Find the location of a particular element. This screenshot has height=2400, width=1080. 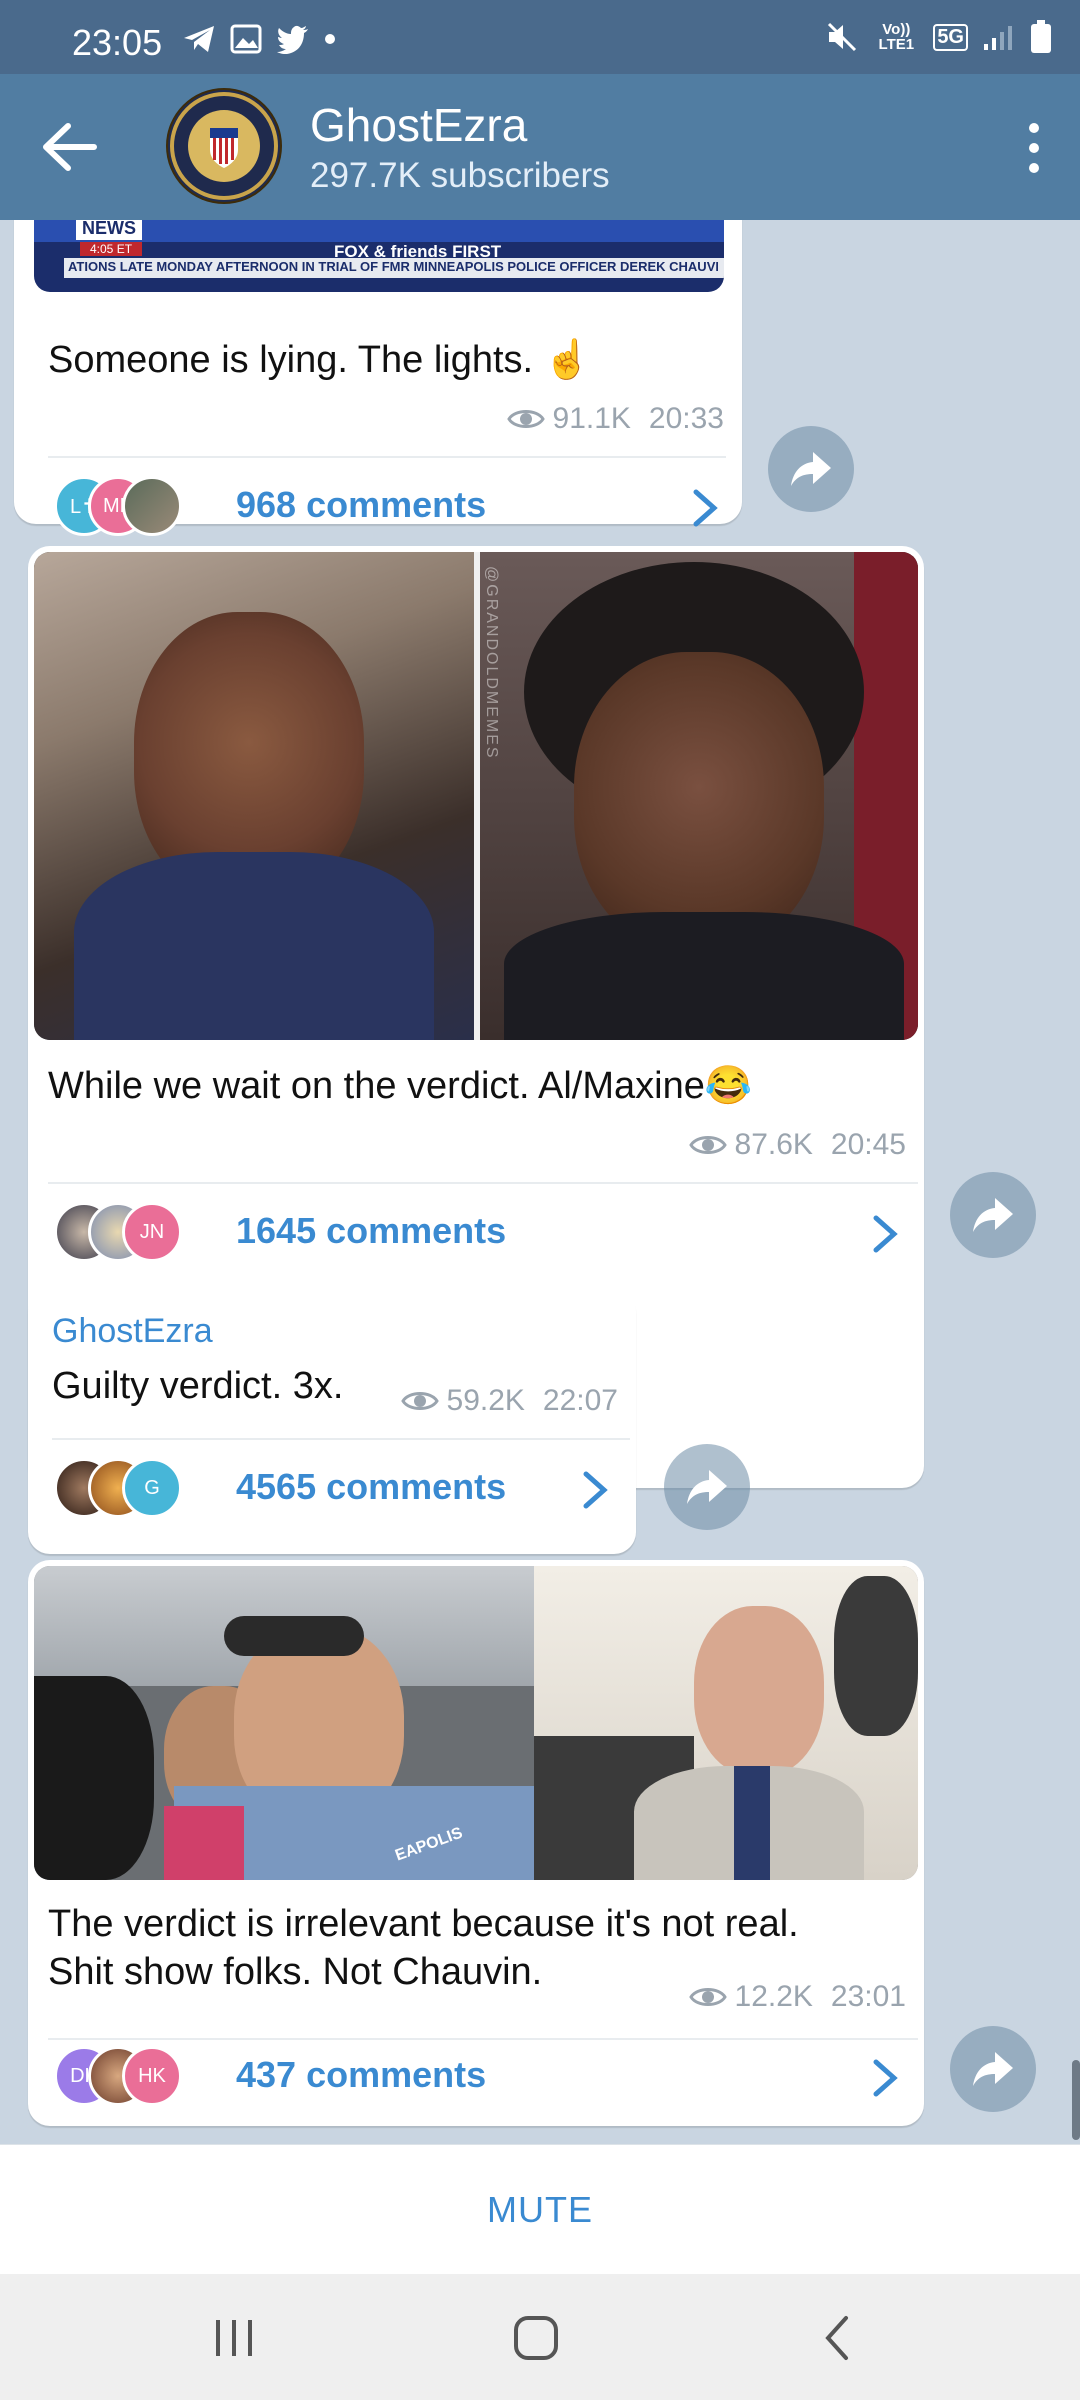

seal-emblem-icon is located at coordinates (224, 146).